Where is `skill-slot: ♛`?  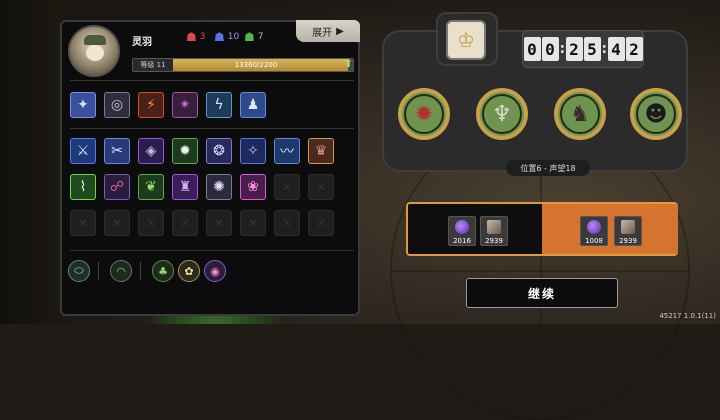 skill-slot: ♛ is located at coordinates (321, 151).